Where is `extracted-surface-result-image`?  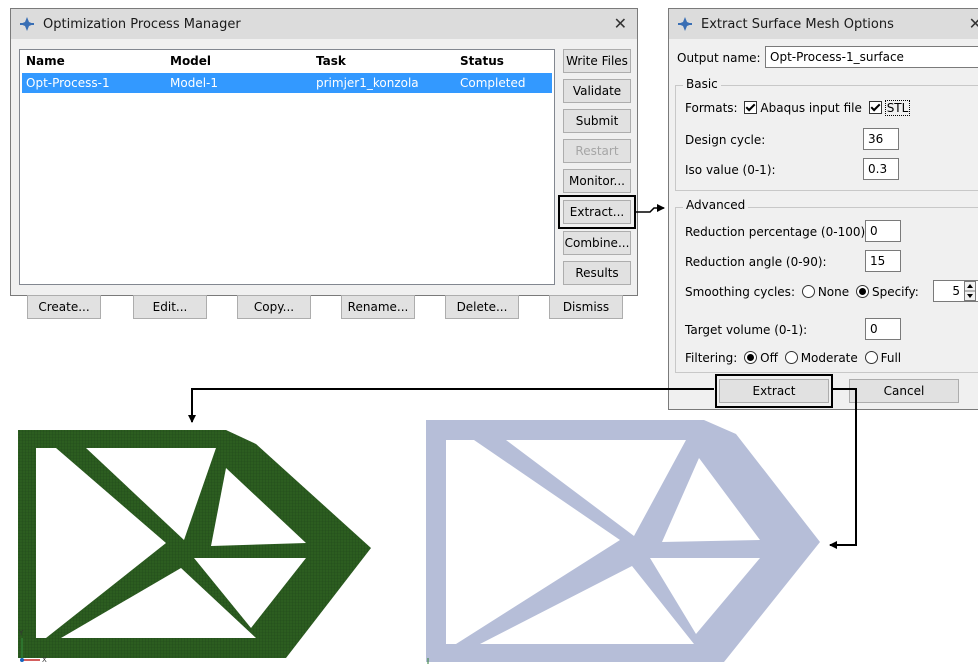
extracted-surface-result-image is located at coordinates (623, 542).